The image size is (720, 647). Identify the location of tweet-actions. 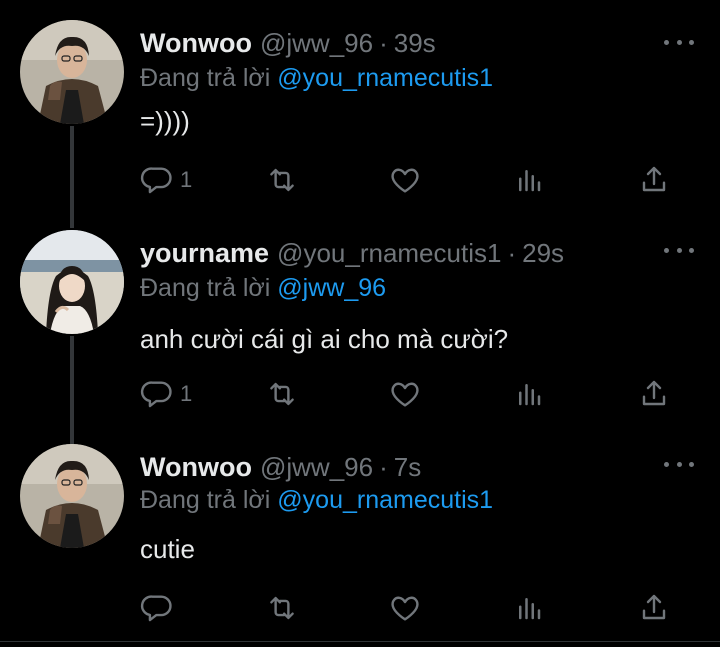
(410, 608).